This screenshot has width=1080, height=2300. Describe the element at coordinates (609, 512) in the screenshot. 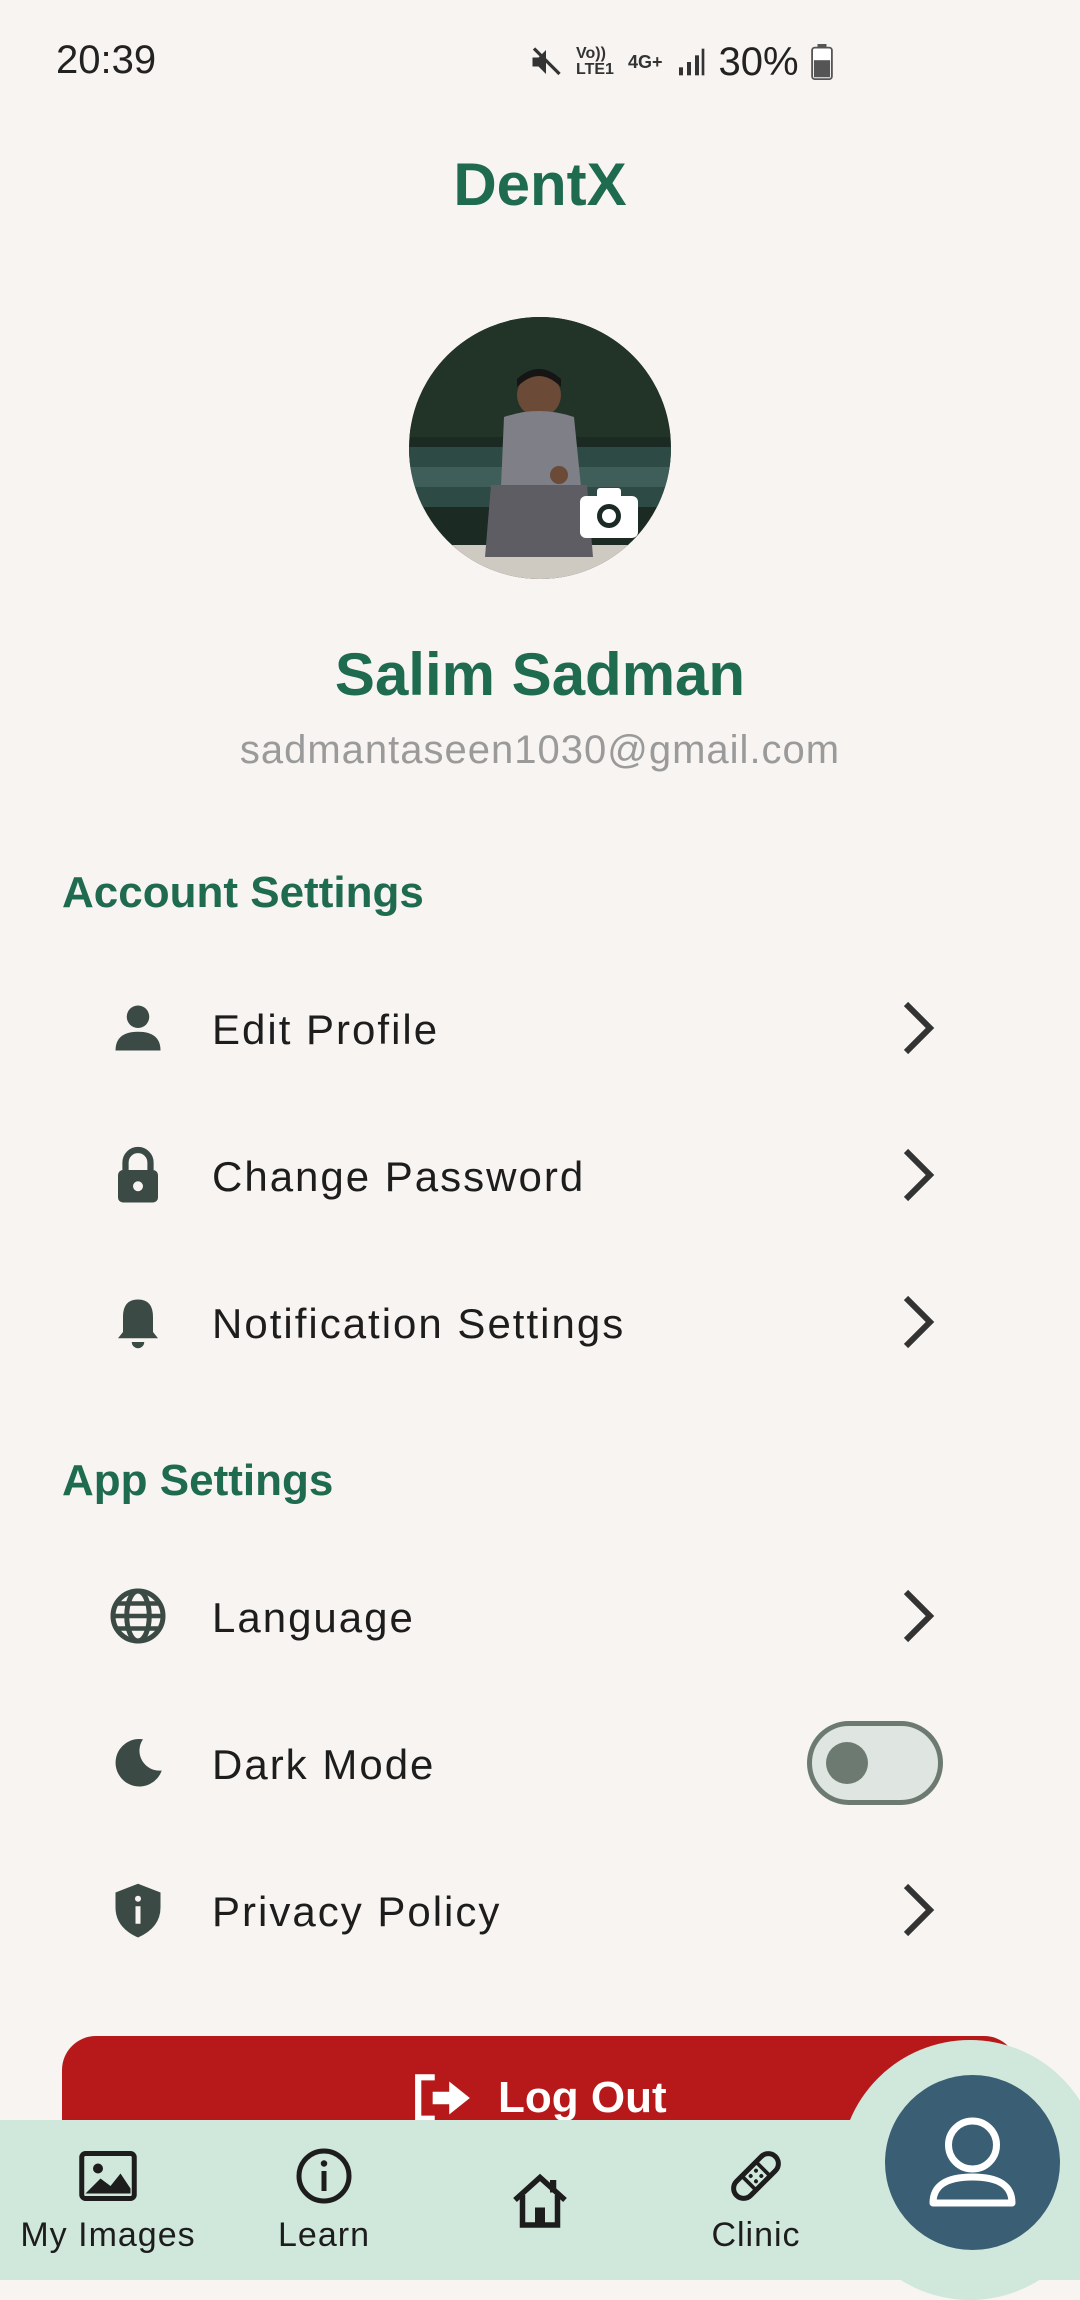

I see `camera-icon` at that location.